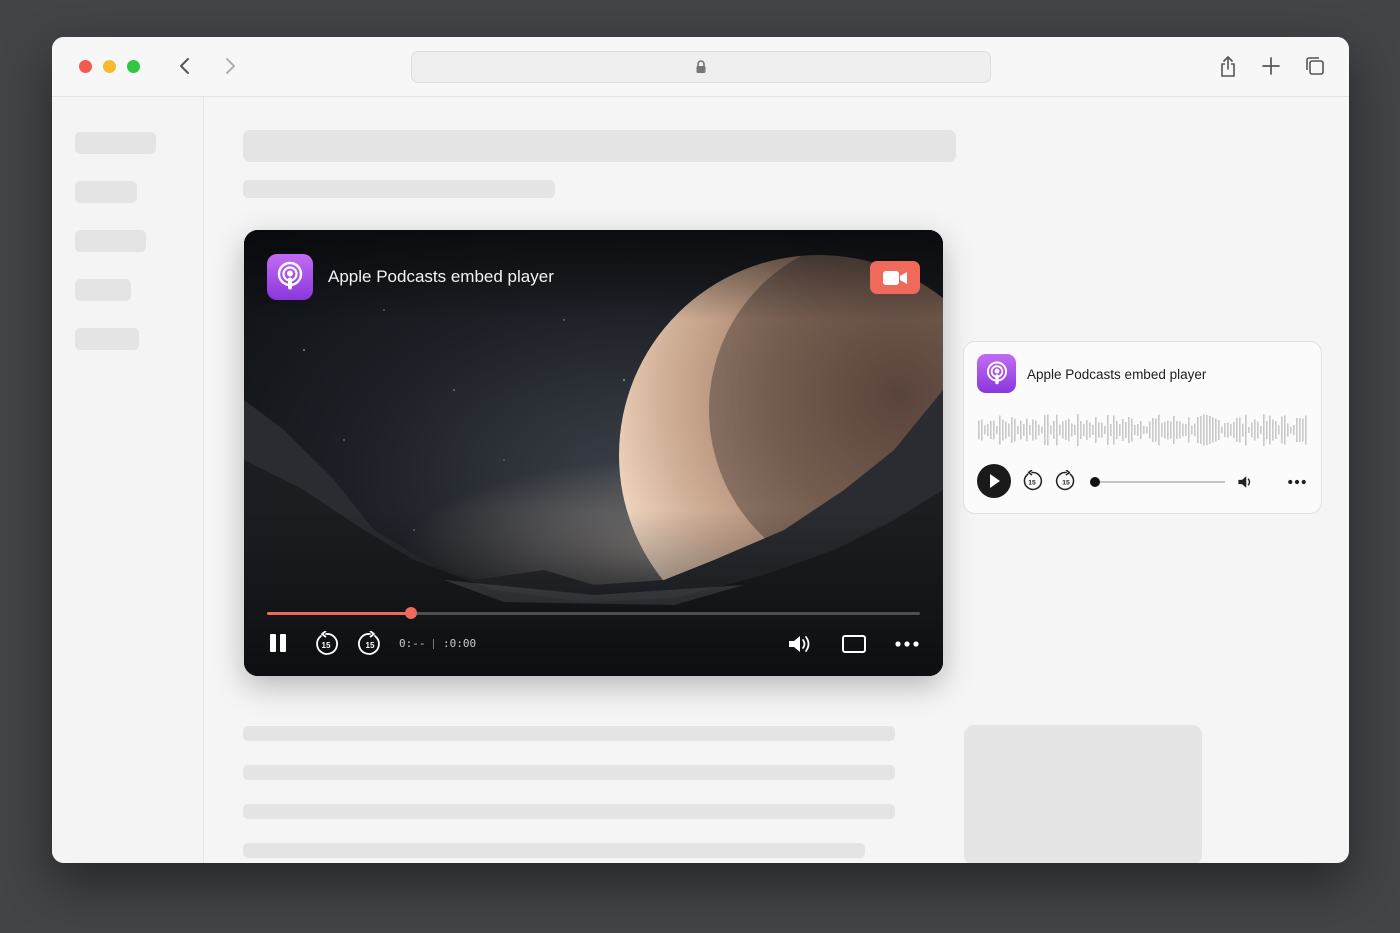 The image size is (1400, 933). Describe the element at coordinates (133, 66) in the screenshot. I see `zoom-window-button` at that location.